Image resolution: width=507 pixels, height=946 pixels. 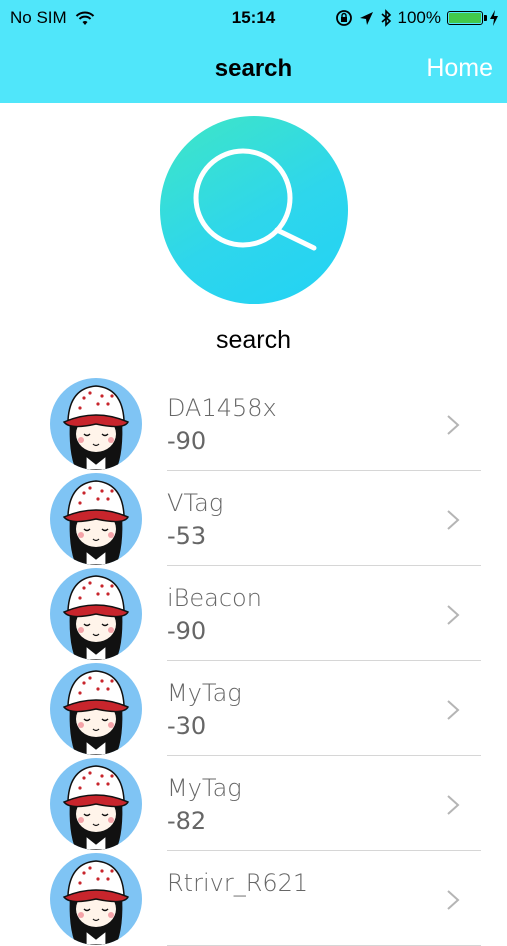 What do you see at coordinates (385, 18) in the screenshot?
I see `bluetooth-icon` at bounding box center [385, 18].